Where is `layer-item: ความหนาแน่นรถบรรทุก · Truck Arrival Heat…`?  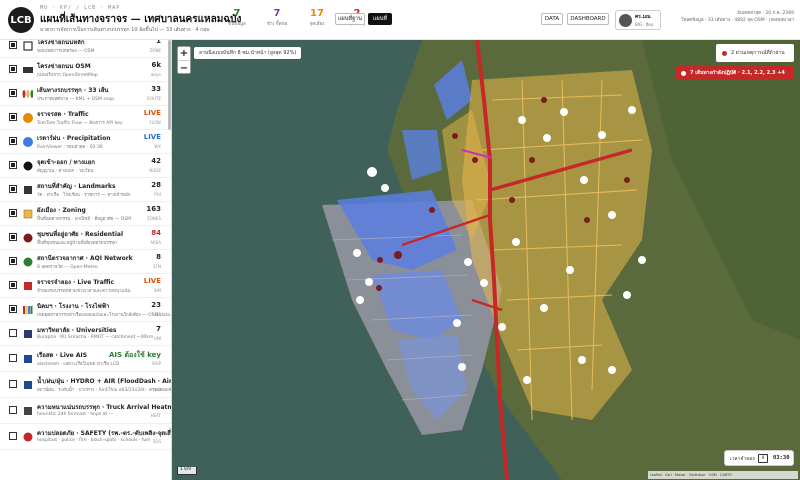
layer-item: ความหนาแน่นรถบรรทุก · Truck Arrival Heat… is located at coordinates (86, 411).